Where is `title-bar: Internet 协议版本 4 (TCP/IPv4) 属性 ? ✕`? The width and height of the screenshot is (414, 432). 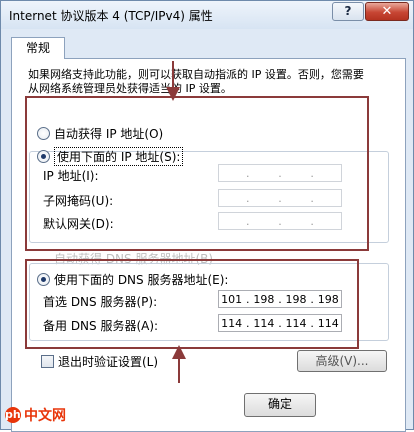
title-bar: Internet 协议版本 4 (TCP/IPv4) 属性 ? ✕ is located at coordinates (207, 15).